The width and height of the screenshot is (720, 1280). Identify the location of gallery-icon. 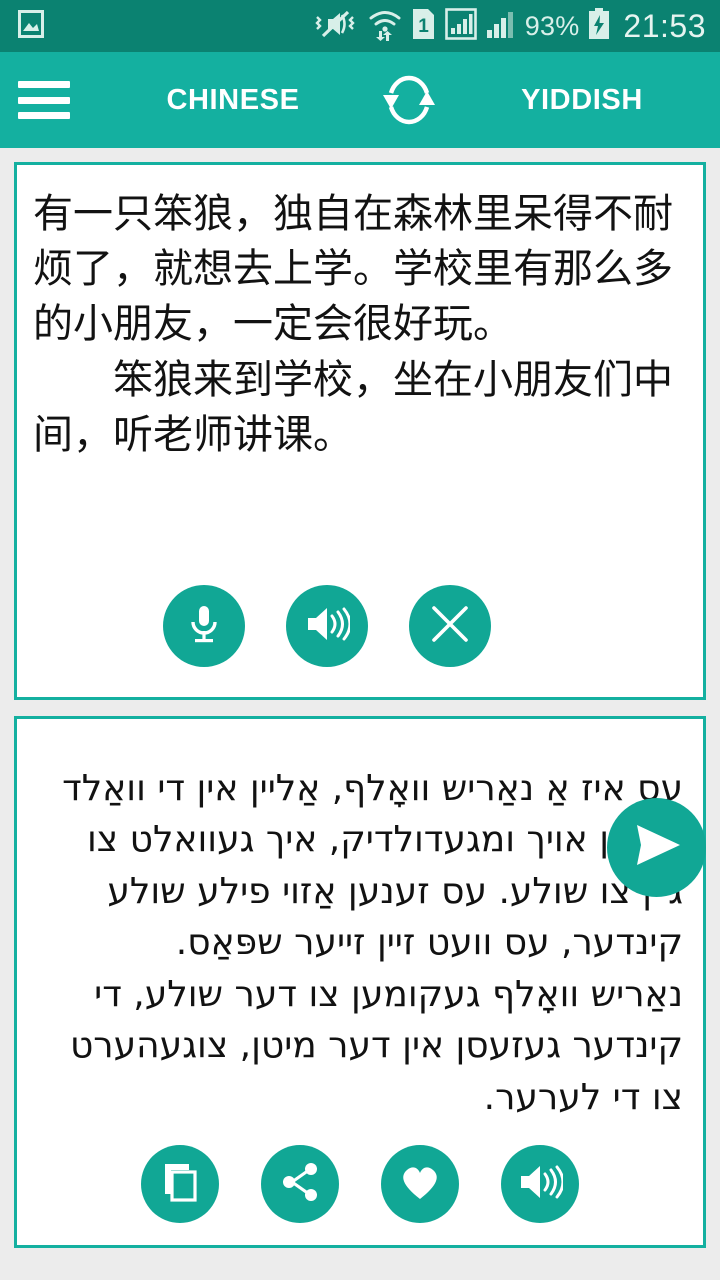
(31, 26).